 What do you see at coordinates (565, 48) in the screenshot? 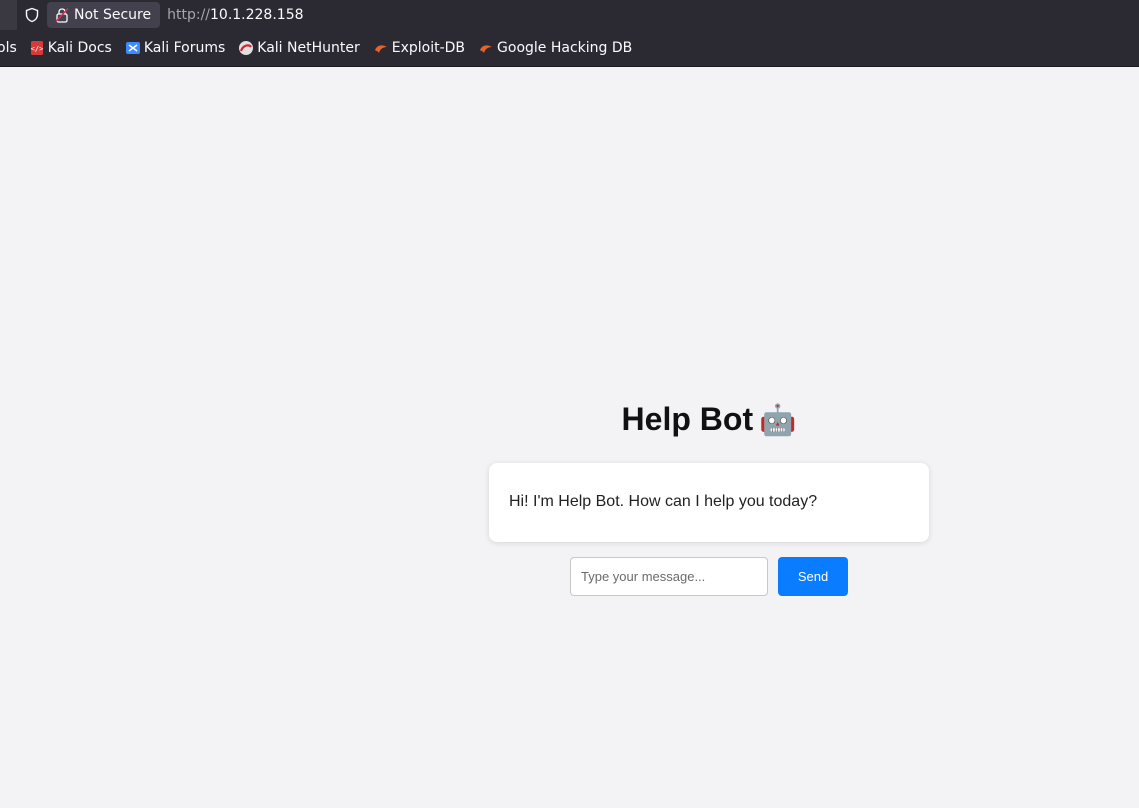
I see `bookmark-label: Google Hacking DB` at bounding box center [565, 48].